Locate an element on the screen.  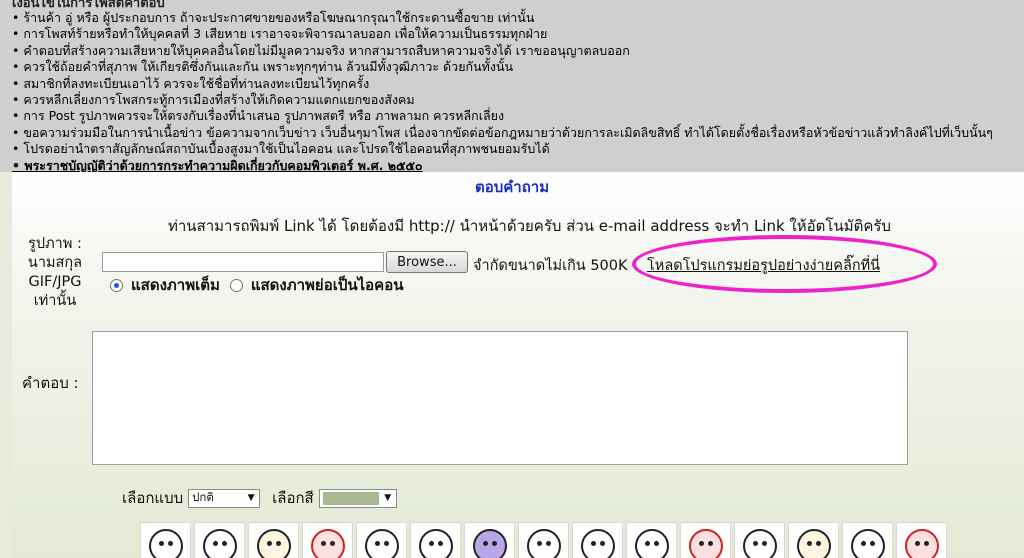
sleepy-icon is located at coordinates (543, 540).